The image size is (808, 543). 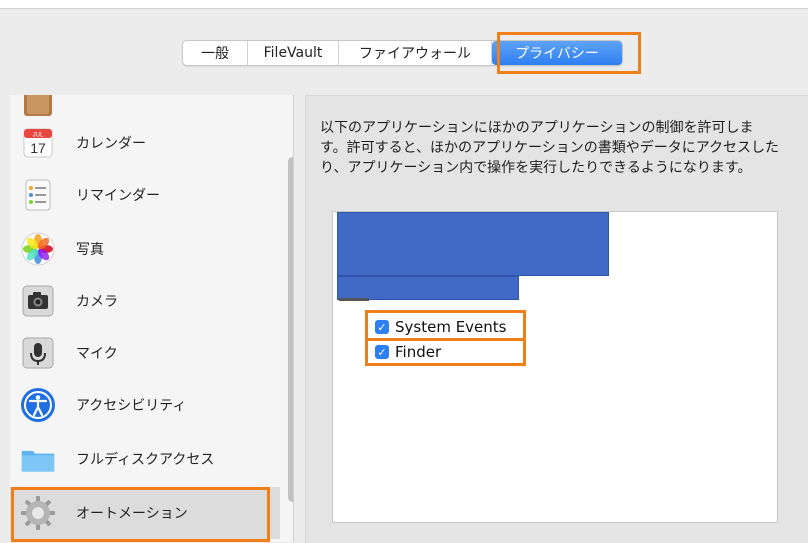 I want to click on sidebar-item-microphone: マイク, so click(x=145, y=353).